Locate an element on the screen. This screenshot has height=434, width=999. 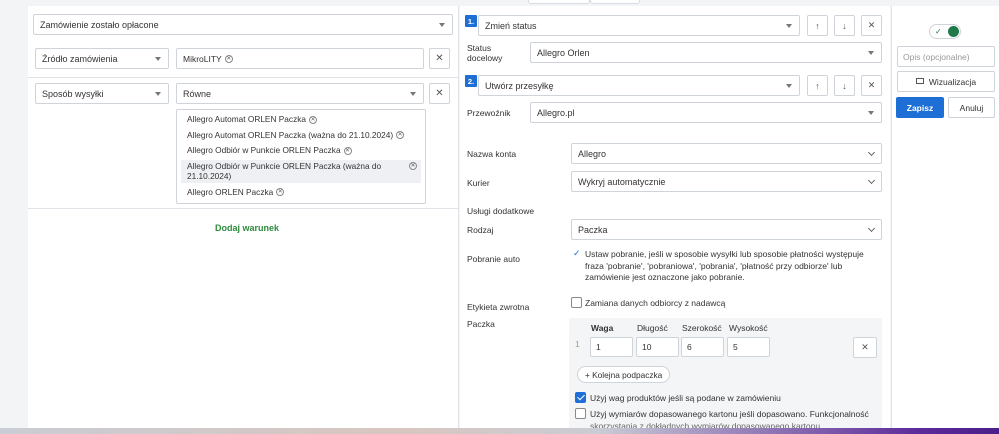
package-type-value: Paczka is located at coordinates (593, 229).